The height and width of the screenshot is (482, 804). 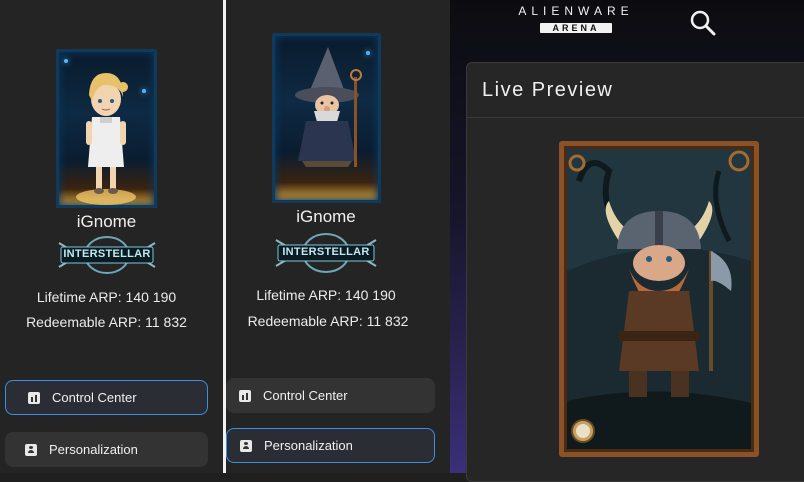 What do you see at coordinates (703, 23) in the screenshot?
I see `search-icon` at bounding box center [703, 23].